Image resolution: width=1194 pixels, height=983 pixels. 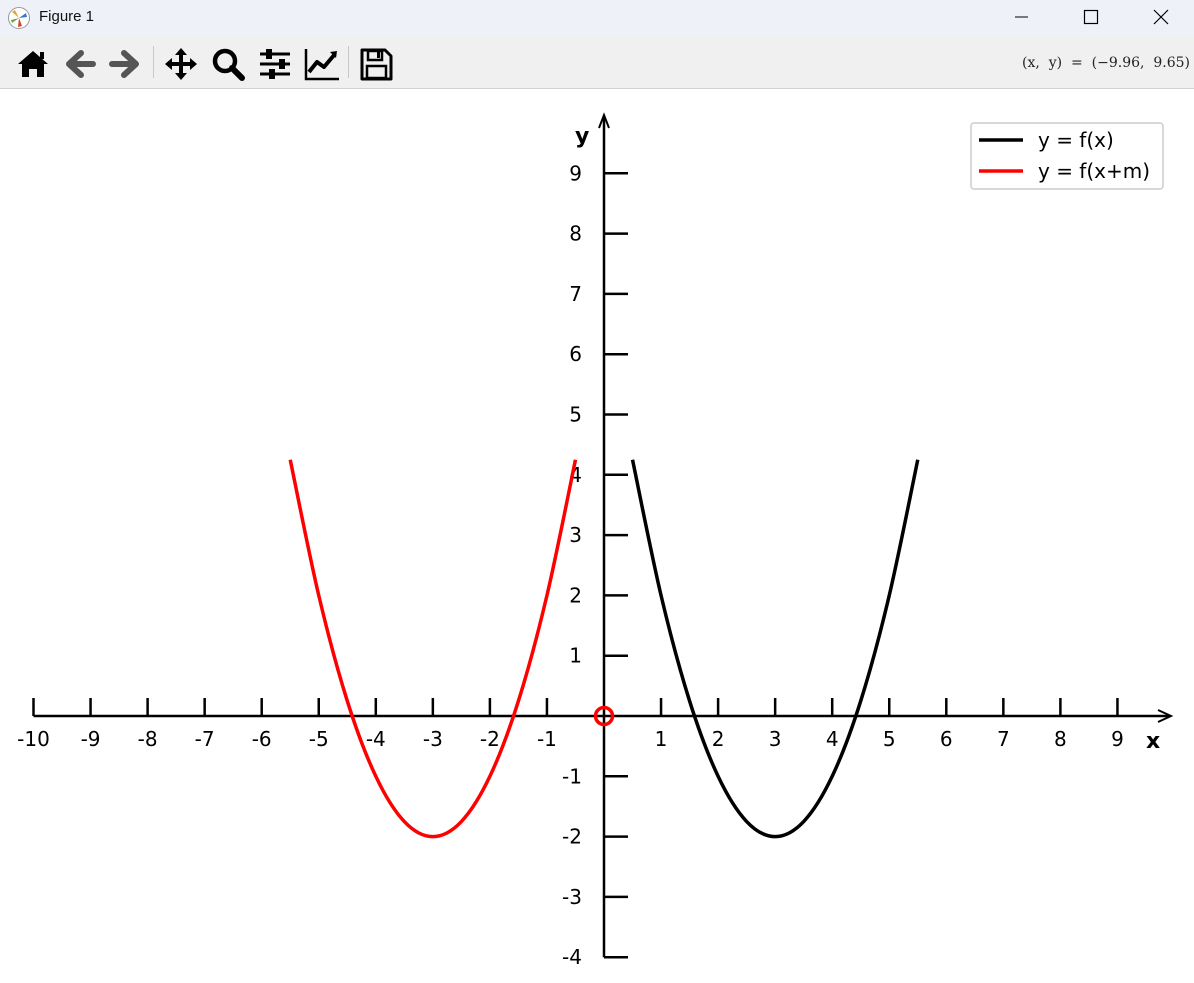 What do you see at coordinates (80, 64) in the screenshot?
I see `back-arrow-icon` at bounding box center [80, 64].